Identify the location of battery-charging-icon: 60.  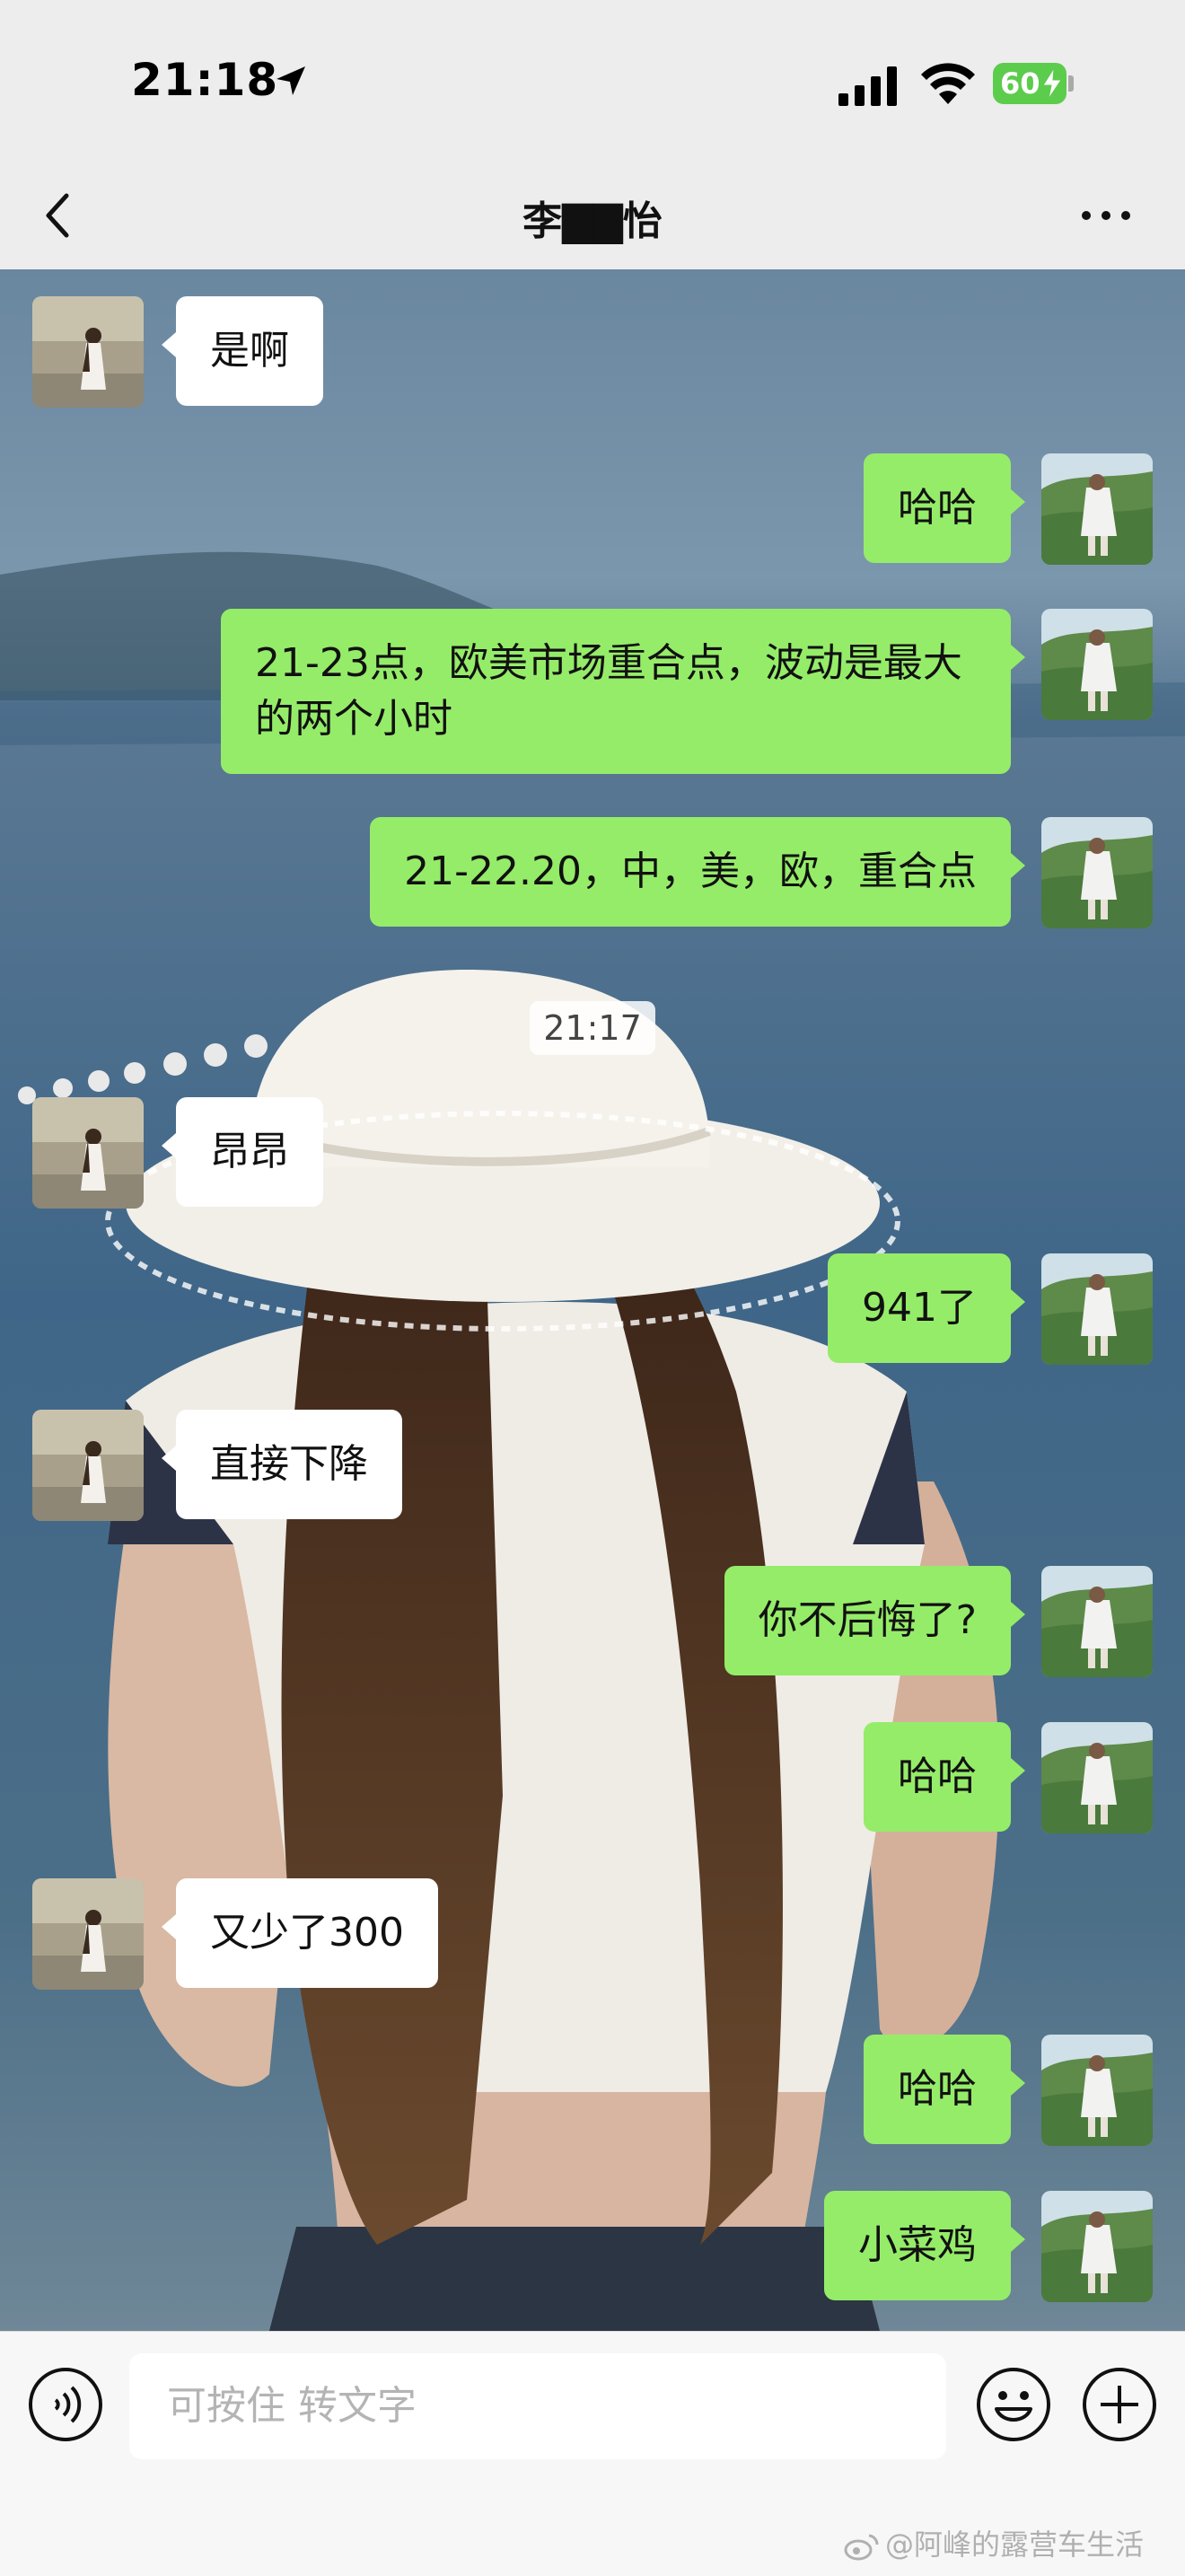
(1029, 83).